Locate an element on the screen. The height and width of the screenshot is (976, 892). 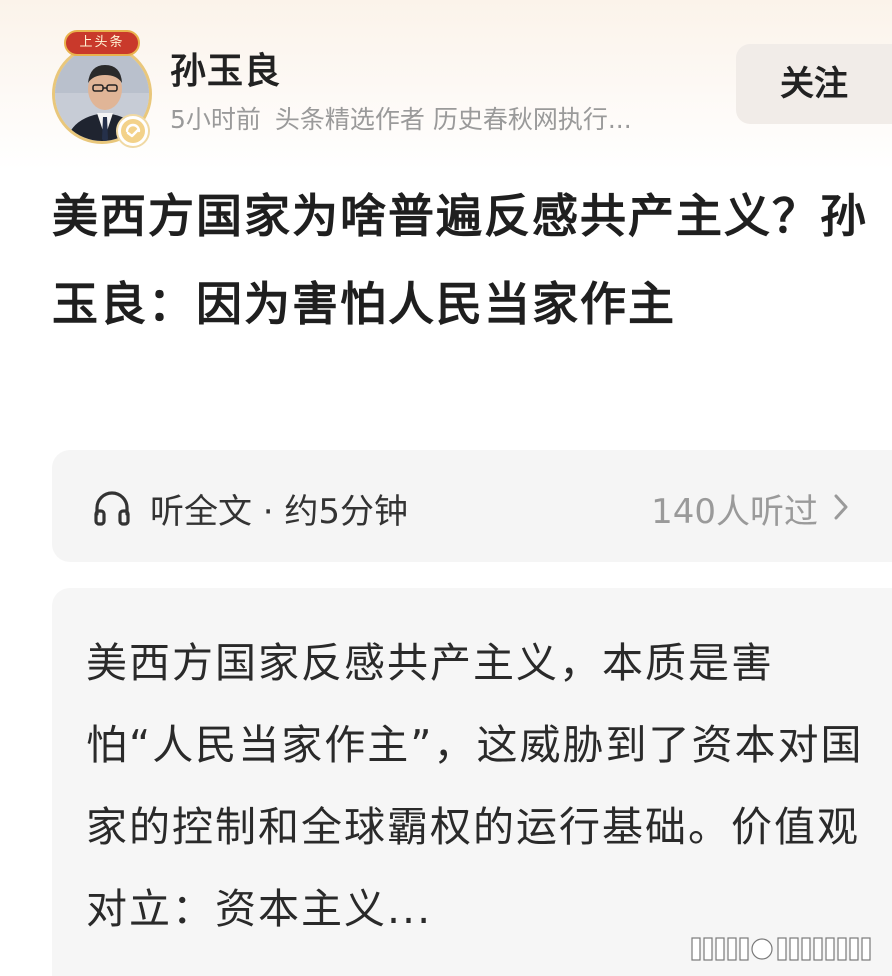
avatar-banner: 上头条 is located at coordinates (102, 43).